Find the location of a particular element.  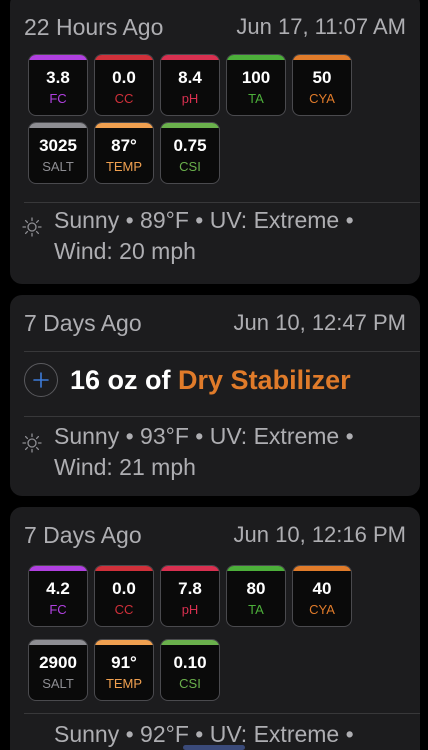

reading-value: 40 is located at coordinates (322, 588).